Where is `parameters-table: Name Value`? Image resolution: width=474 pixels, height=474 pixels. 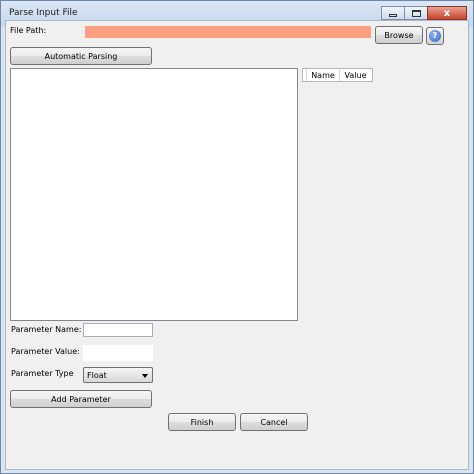 parameters-table: Name Value is located at coordinates (337, 75).